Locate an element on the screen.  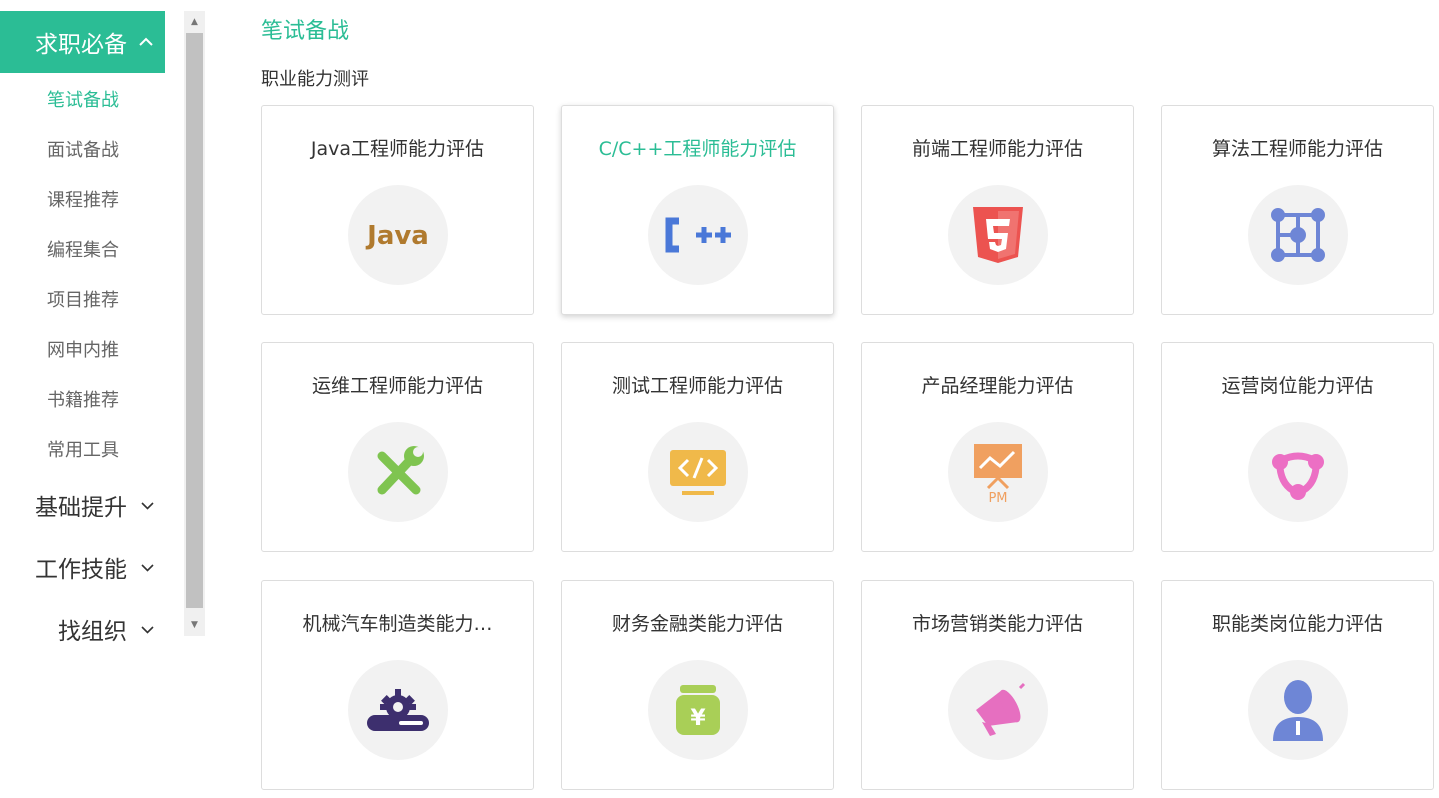
svg-text: Java is located at coordinates (397, 236).